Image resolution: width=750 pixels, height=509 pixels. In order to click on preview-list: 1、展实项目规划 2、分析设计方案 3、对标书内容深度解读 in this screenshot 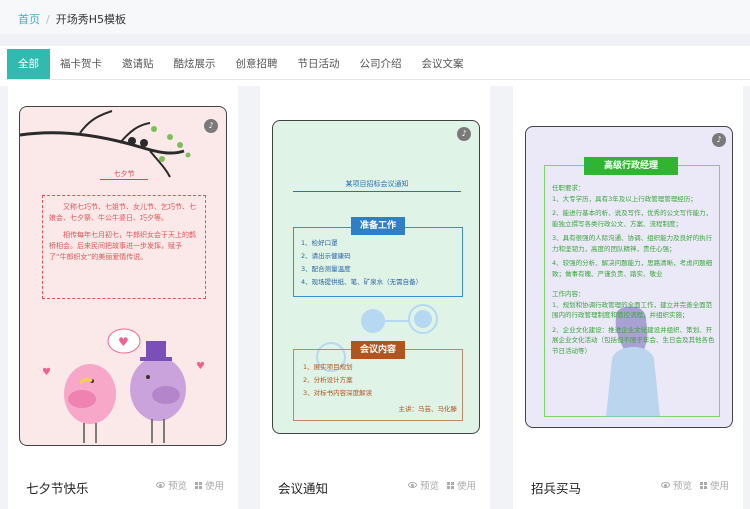, I will do `click(383, 380)`.